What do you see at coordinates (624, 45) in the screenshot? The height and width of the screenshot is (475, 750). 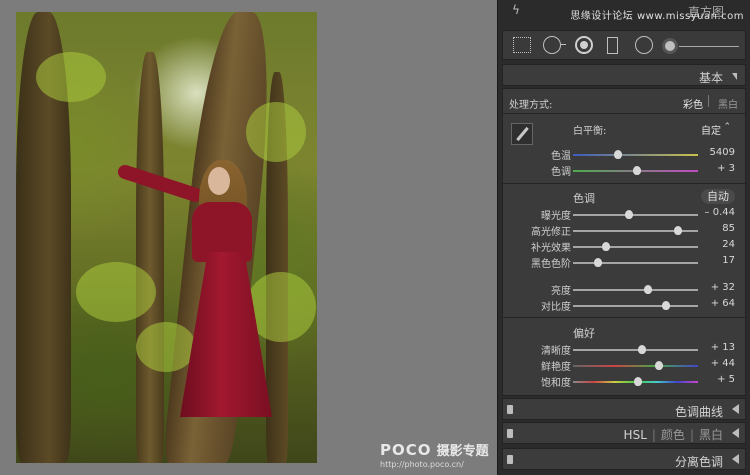 I see `tool-strip` at bounding box center [624, 45].